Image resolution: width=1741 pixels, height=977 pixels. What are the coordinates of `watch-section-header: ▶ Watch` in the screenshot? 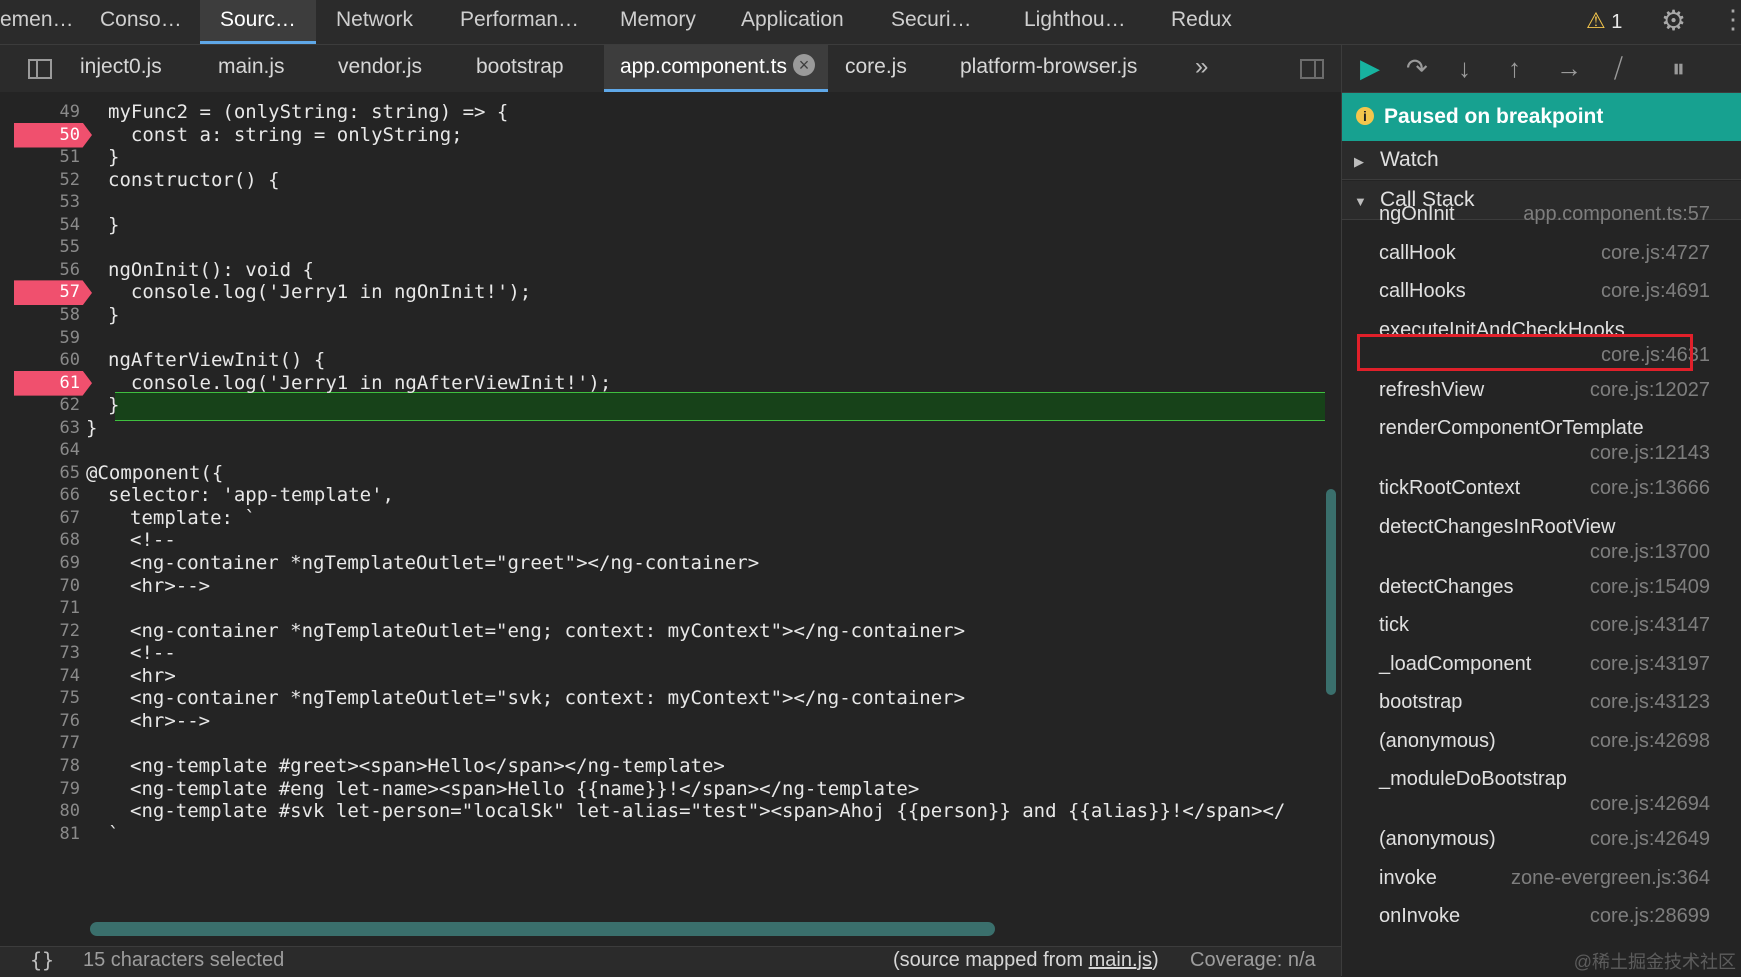 It's located at (1541, 160).